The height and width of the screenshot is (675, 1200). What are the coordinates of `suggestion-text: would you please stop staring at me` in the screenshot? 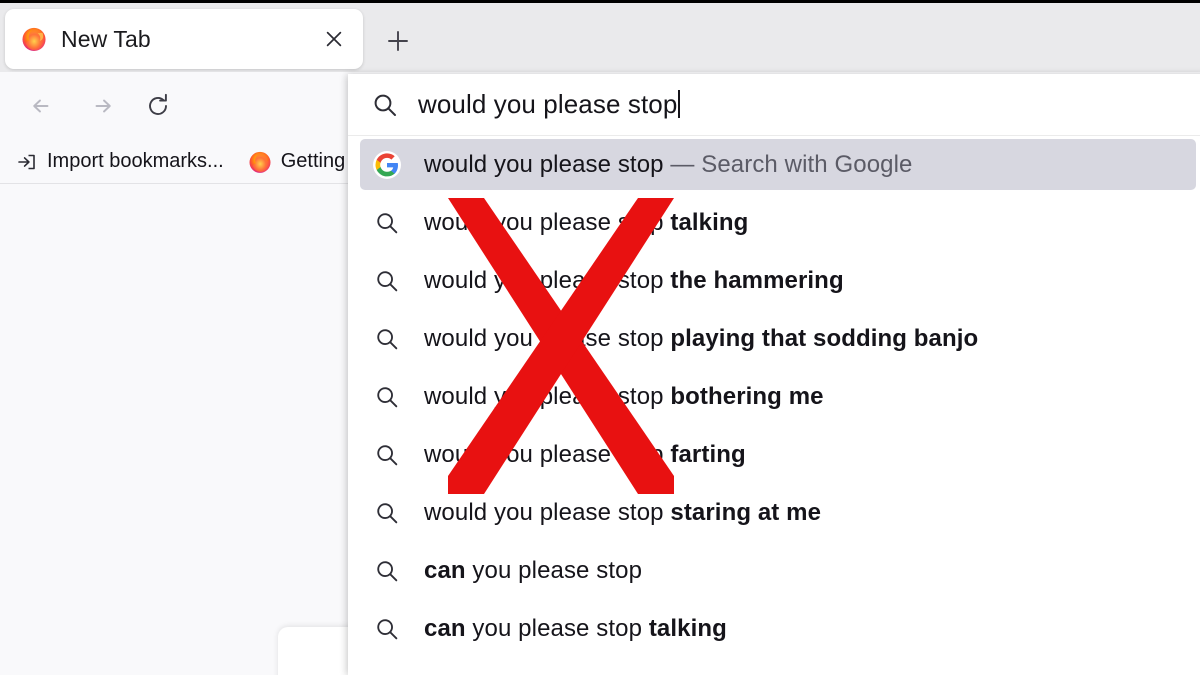 It's located at (623, 512).